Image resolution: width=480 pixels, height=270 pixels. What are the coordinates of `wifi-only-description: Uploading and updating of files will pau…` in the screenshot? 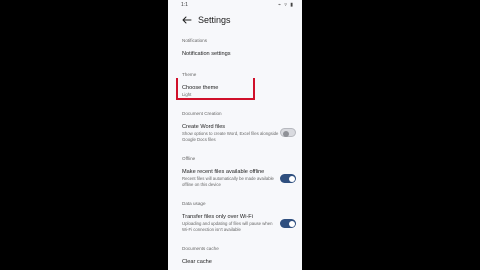 It's located at (227, 226).